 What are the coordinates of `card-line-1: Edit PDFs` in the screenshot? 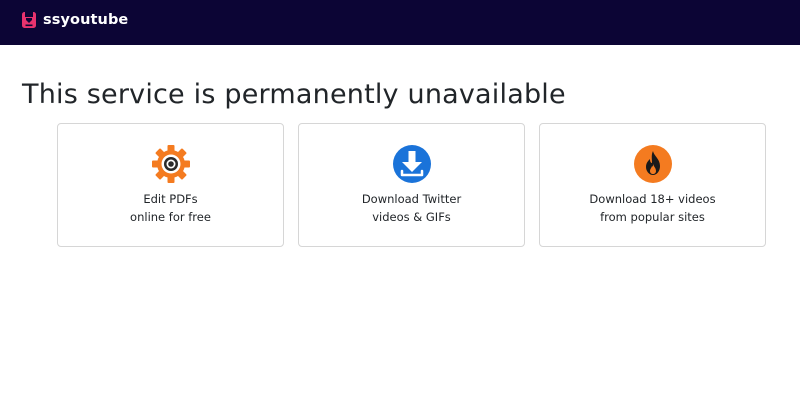 It's located at (170, 199).